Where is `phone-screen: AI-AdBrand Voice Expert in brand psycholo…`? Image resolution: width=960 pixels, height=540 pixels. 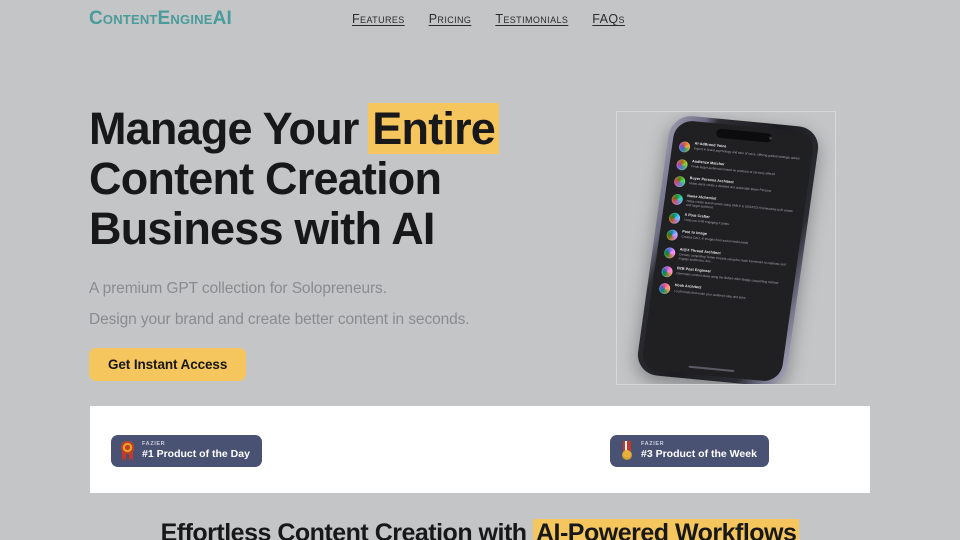
phone-screen: AI-AdBrand Voice Expert in brand psycholo… is located at coordinates (728, 251).